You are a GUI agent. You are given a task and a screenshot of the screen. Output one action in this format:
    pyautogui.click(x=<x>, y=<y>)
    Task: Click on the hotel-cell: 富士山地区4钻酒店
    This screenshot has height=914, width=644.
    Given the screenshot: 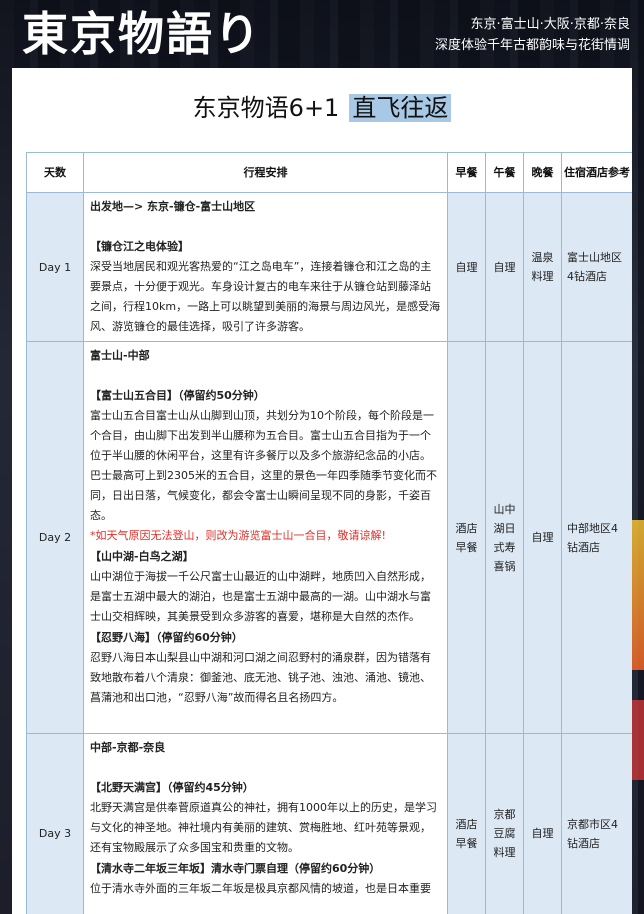 What is the action you would take?
    pyautogui.click(x=596, y=267)
    